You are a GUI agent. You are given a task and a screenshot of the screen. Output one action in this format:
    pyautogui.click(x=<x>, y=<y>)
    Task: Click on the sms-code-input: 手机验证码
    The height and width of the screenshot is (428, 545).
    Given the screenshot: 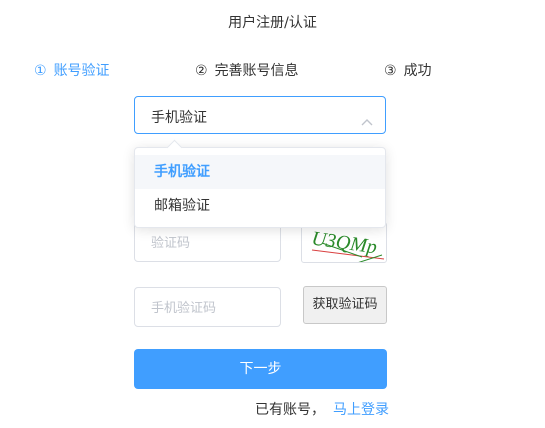 What is the action you would take?
    pyautogui.click(x=207, y=307)
    